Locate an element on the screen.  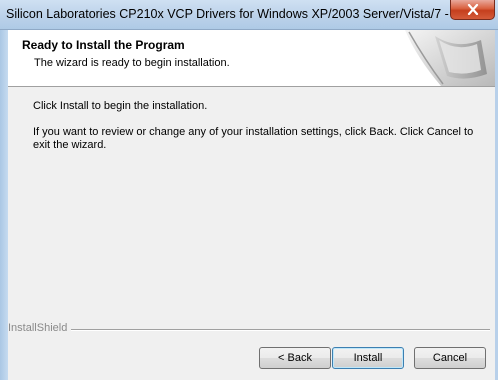
installshield-label: InstallShield is located at coordinates (40, 328).